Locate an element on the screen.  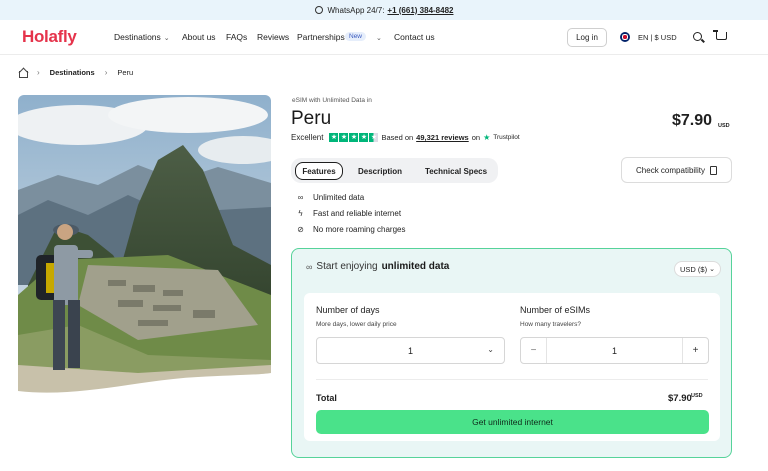
whatsapp-label: WhatsApp 24/7: is located at coordinates (356, 10).